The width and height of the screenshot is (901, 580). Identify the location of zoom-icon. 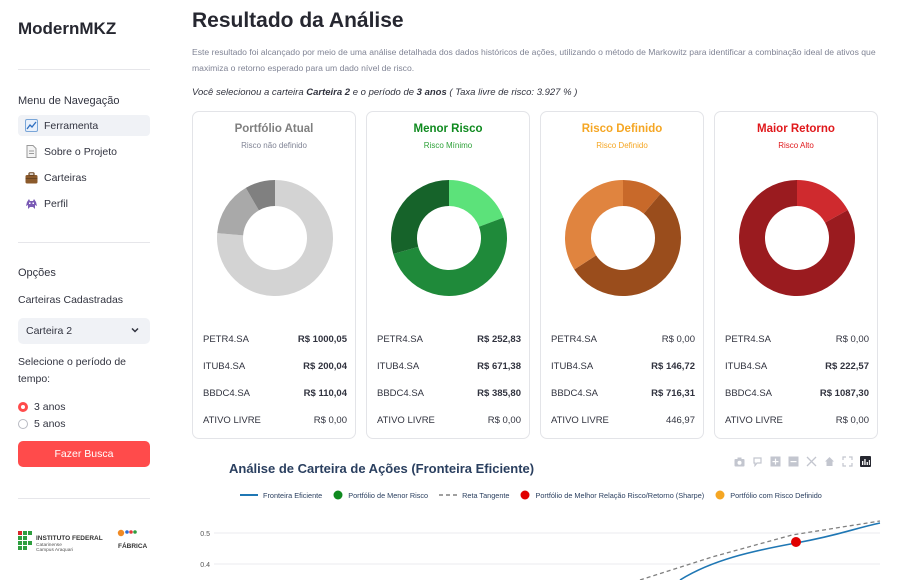
(757, 461).